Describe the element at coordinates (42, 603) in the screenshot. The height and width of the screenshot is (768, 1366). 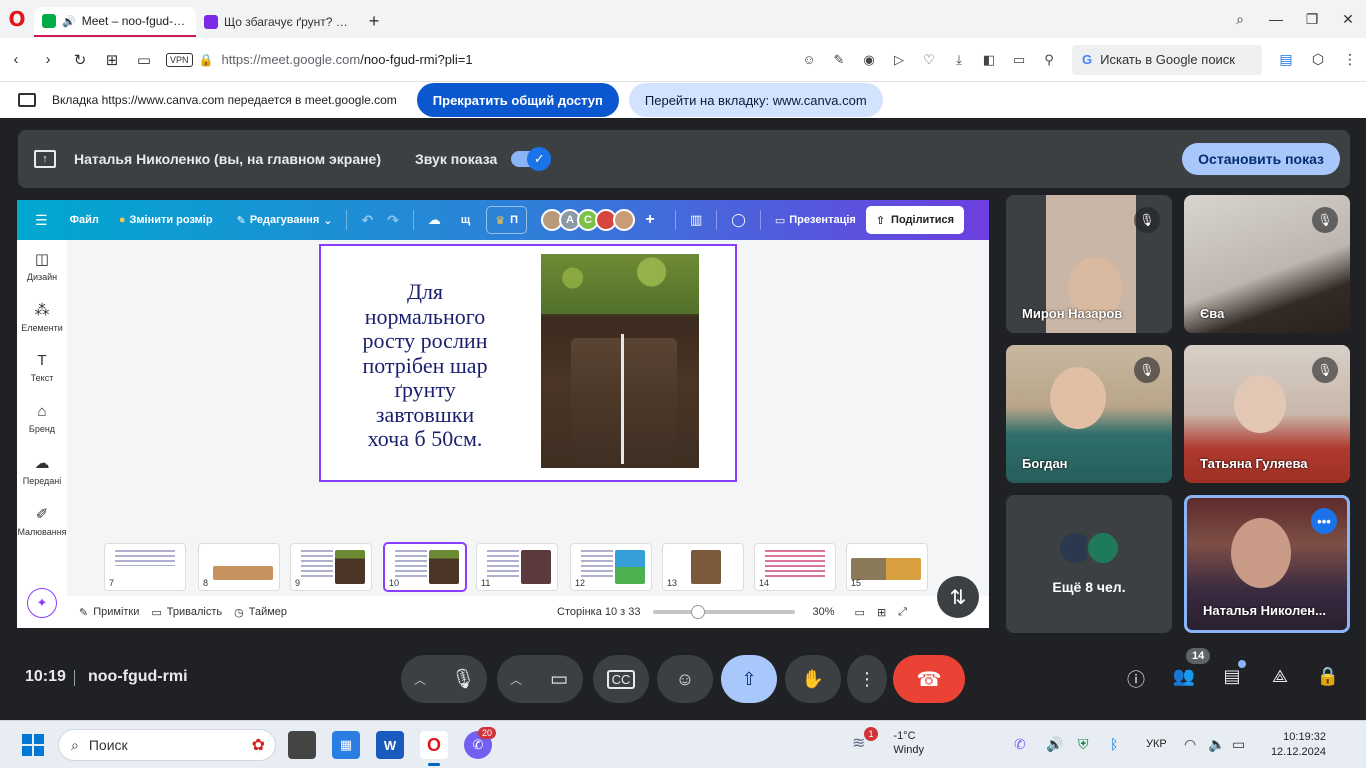
I see `magic-sparkle-icon: ✦` at that location.